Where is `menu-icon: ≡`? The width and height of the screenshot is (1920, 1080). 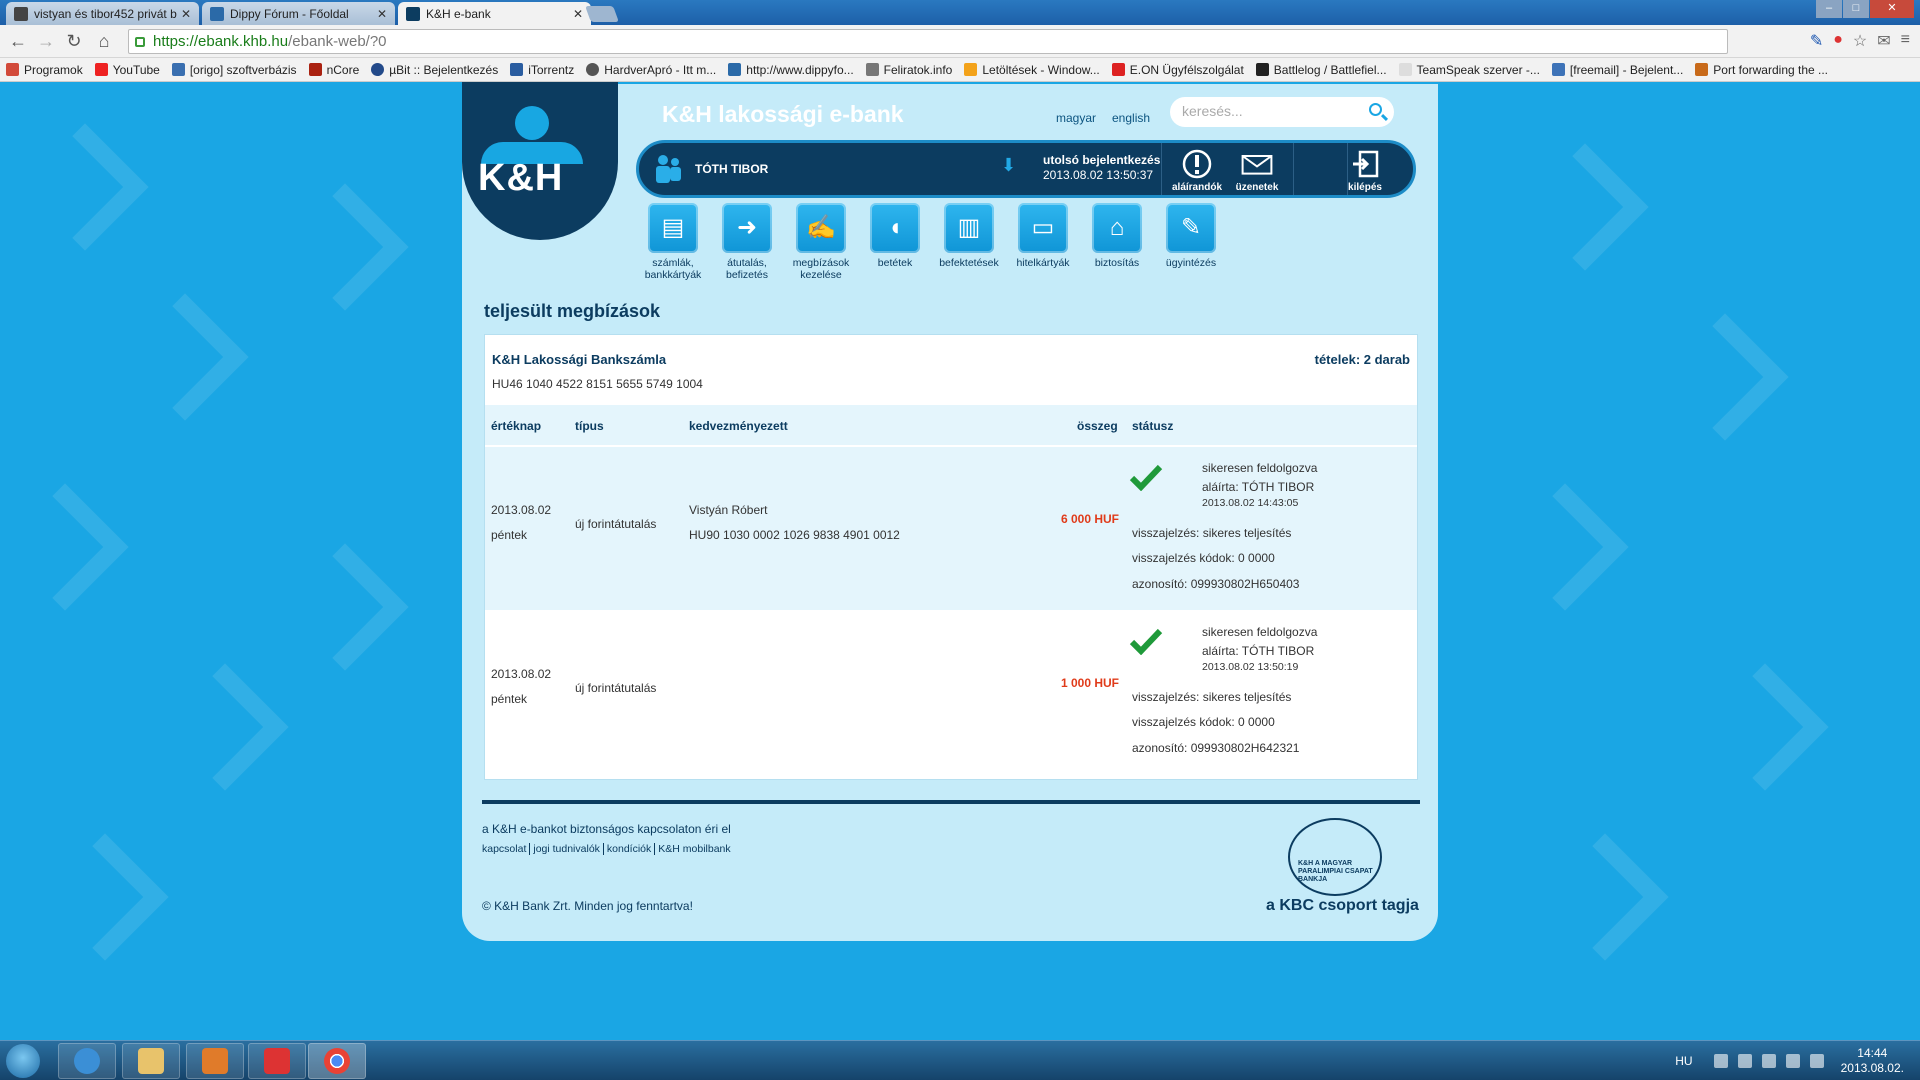
menu-icon: ≡ is located at coordinates (1905, 41).